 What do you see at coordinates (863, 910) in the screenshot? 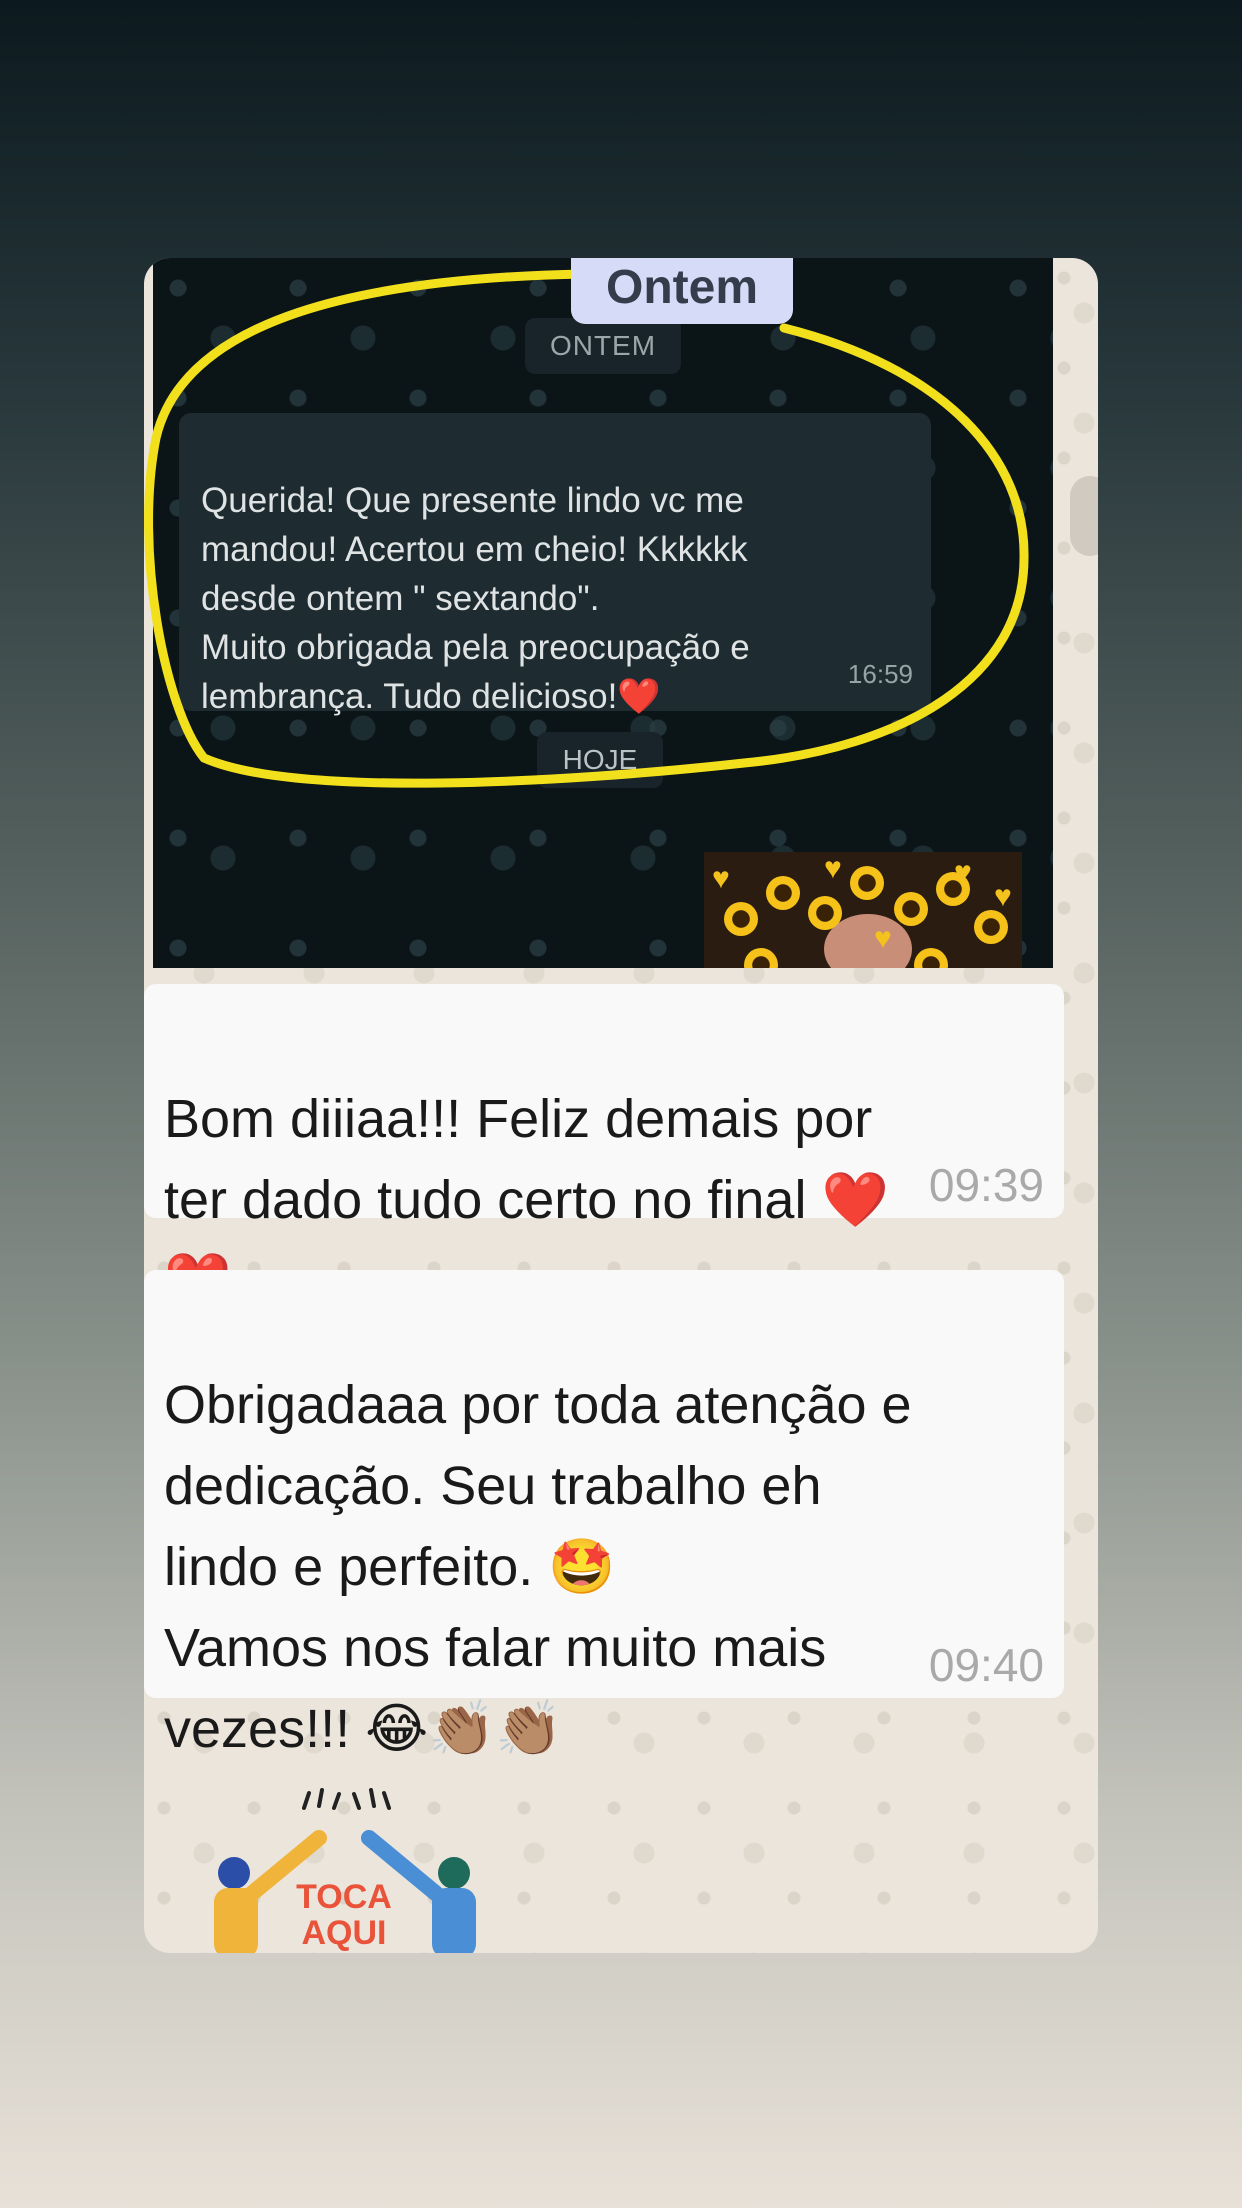
I see `sunflower-photo-thumbnail: ♥ ♥ ♥ ♥ ♥` at bounding box center [863, 910].